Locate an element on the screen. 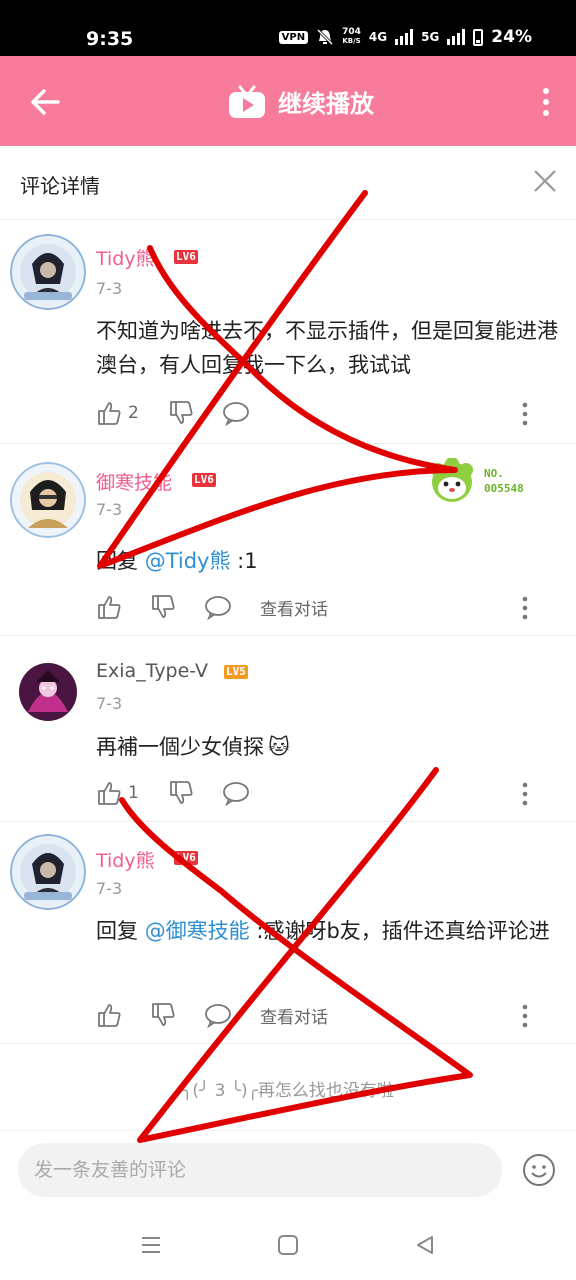 The height and width of the screenshot is (1280, 576). tv-play-icon is located at coordinates (247, 101).